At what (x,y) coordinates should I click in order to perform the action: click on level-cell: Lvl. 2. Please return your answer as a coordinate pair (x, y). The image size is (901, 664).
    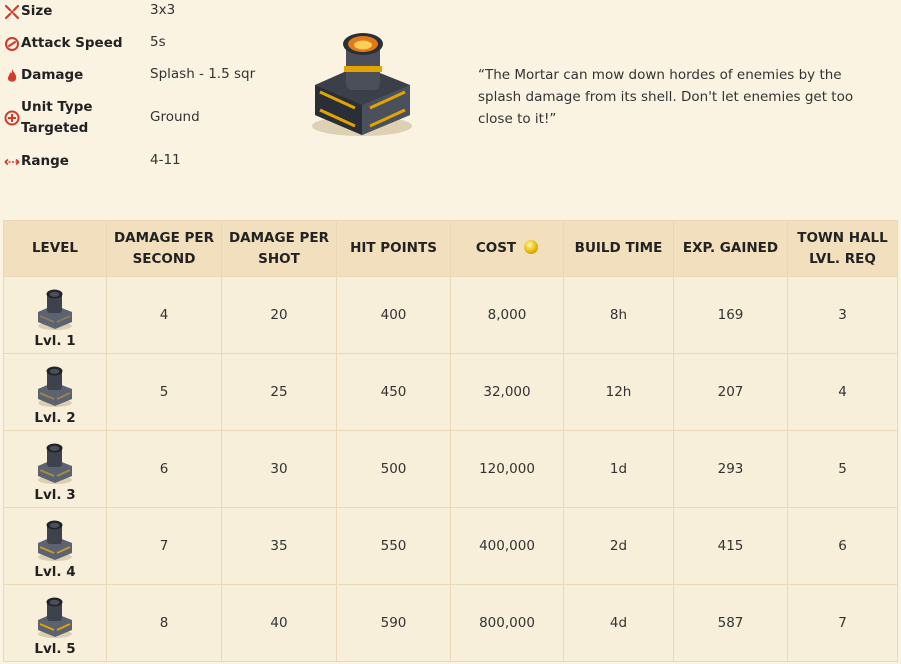
    Looking at the image, I should click on (55, 392).